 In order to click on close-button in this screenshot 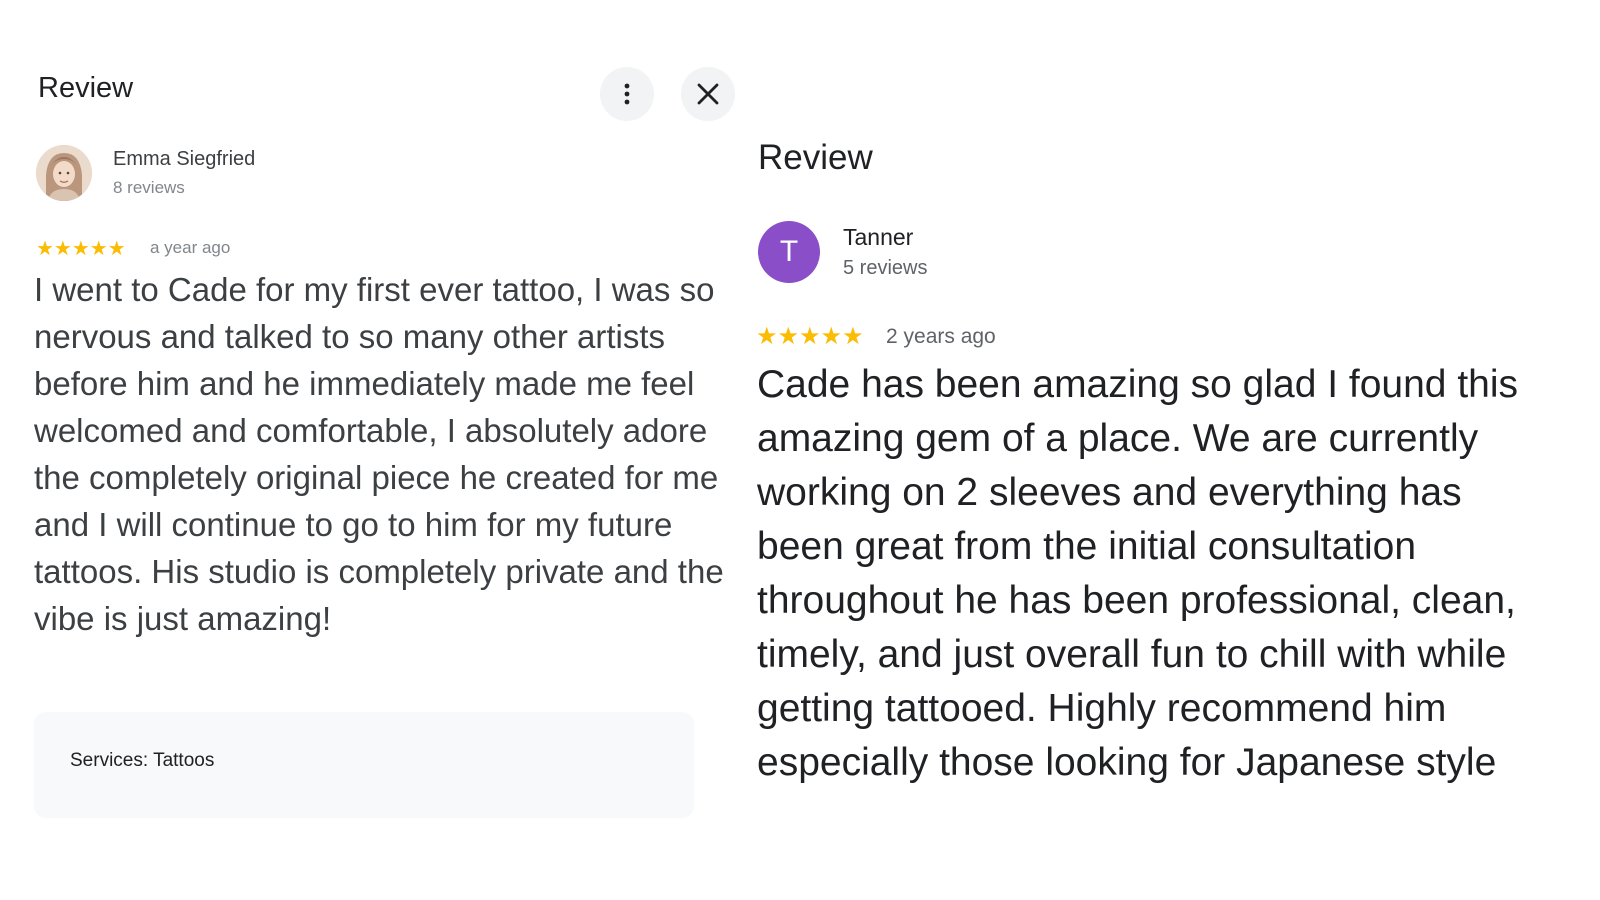, I will do `click(708, 94)`.